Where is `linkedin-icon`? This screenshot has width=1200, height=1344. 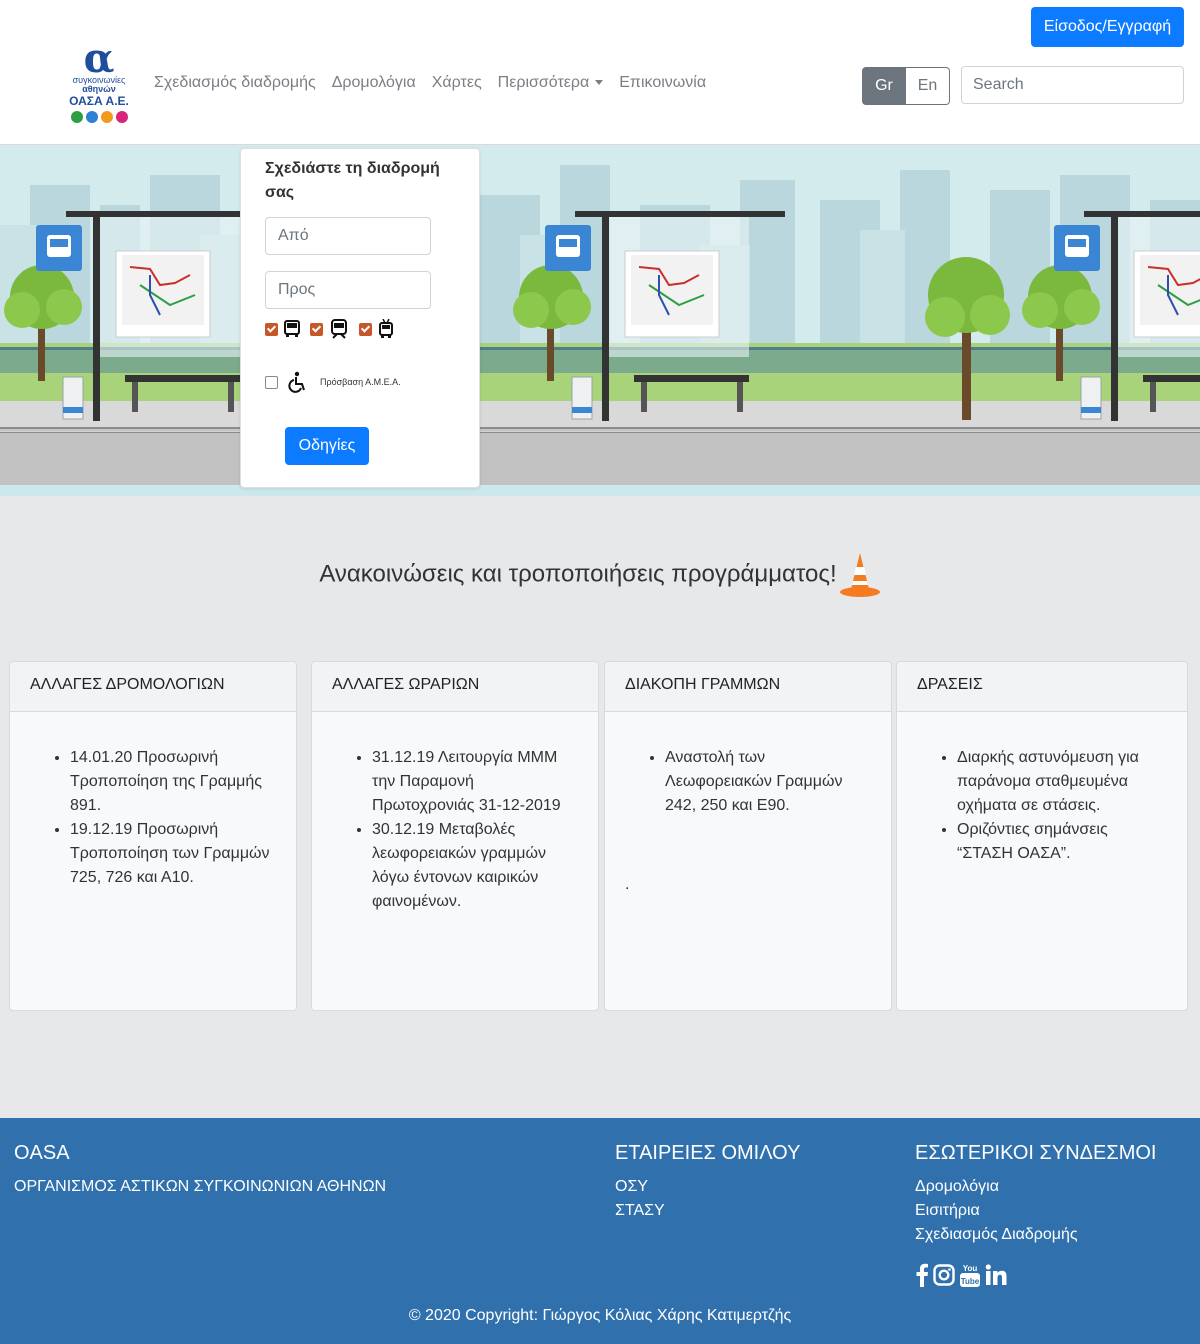
linkedin-icon is located at coordinates (996, 1275).